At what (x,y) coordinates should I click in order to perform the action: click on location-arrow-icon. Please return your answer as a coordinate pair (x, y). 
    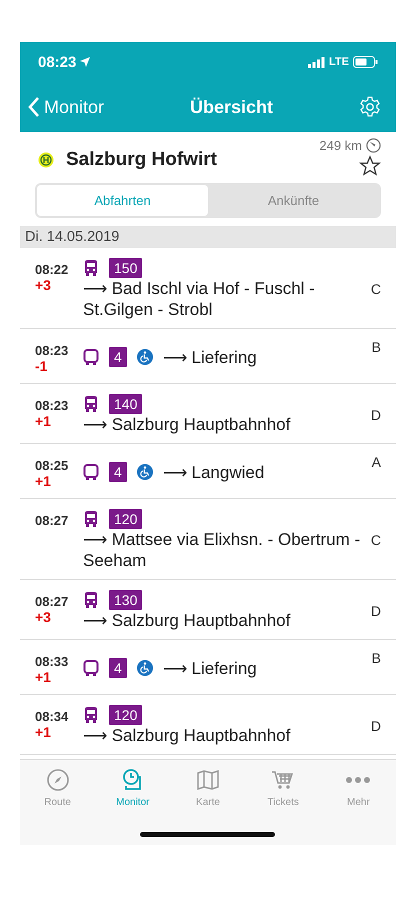
    Looking at the image, I should click on (85, 62).